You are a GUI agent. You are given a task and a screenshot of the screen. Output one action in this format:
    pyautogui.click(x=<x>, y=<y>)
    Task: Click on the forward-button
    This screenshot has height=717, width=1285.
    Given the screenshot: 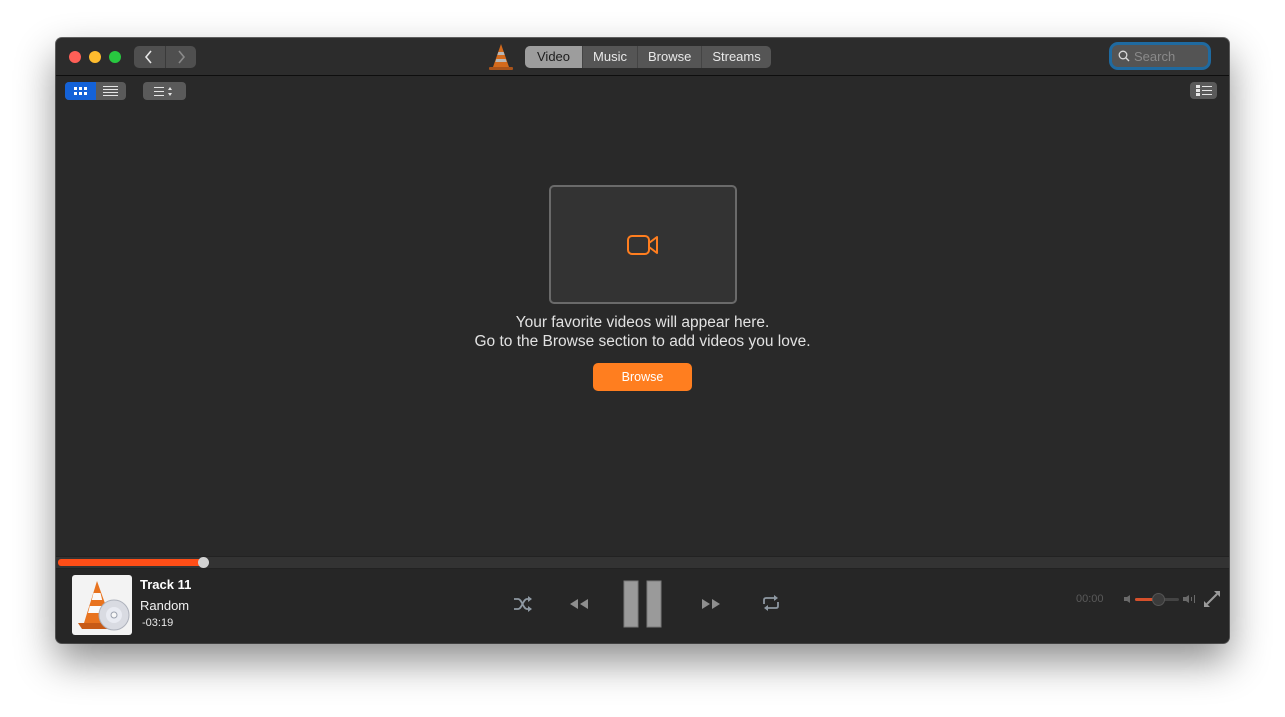 What is the action you would take?
    pyautogui.click(x=180, y=57)
    